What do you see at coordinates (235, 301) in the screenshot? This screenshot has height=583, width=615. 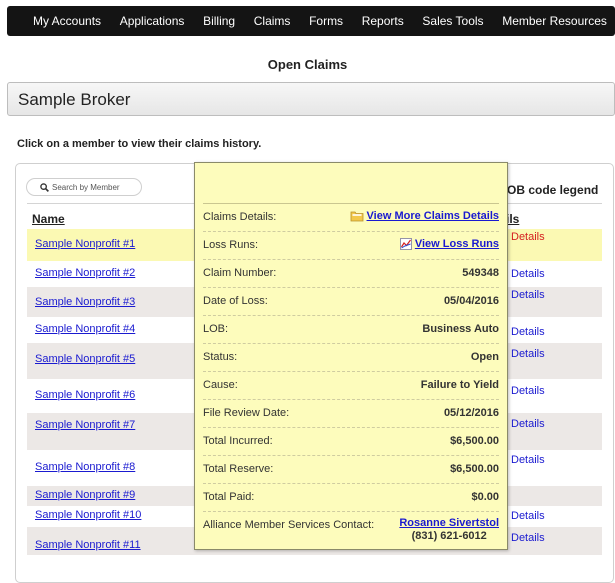 I see `date-of-loss-label: Date of Loss:` at bounding box center [235, 301].